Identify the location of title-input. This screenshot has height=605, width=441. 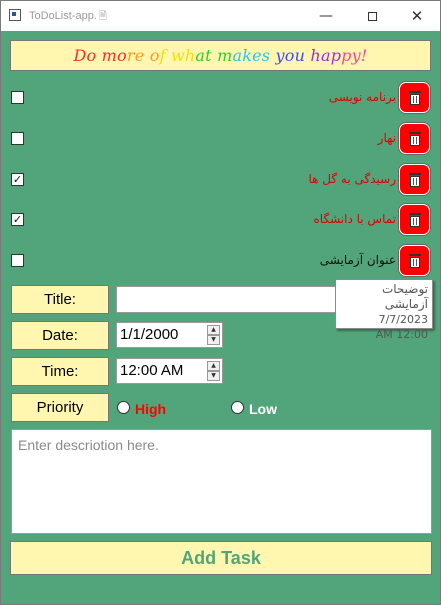
(228, 299).